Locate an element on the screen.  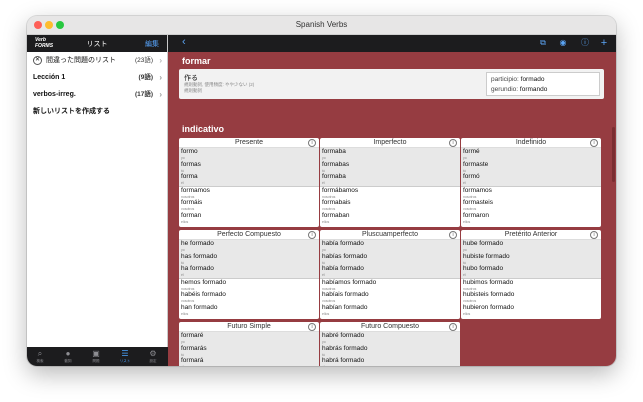
conjugation-row: hubo formado él is located at coordinates (531, 271).